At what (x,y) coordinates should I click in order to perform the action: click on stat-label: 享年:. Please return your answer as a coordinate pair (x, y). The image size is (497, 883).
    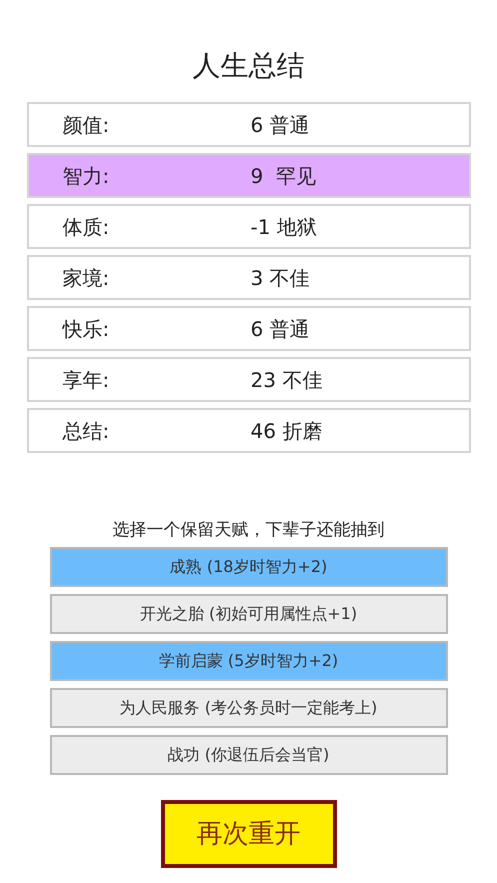
    Looking at the image, I should click on (86, 380).